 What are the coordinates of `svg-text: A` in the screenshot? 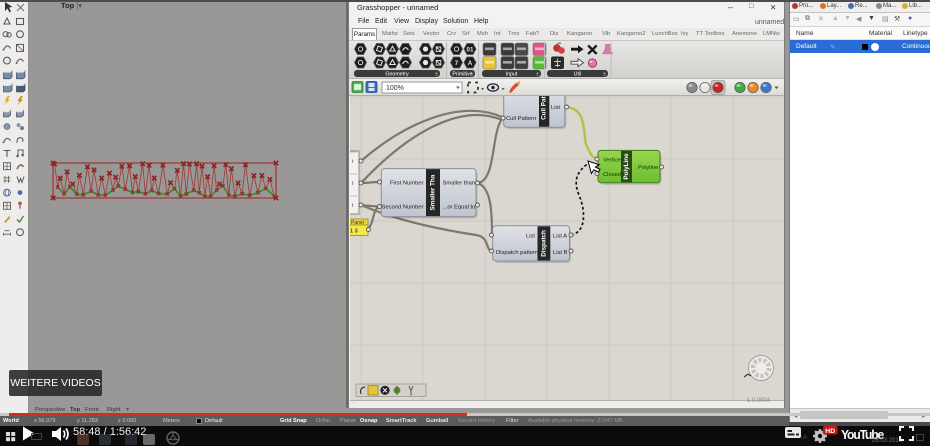 It's located at (470, 63).